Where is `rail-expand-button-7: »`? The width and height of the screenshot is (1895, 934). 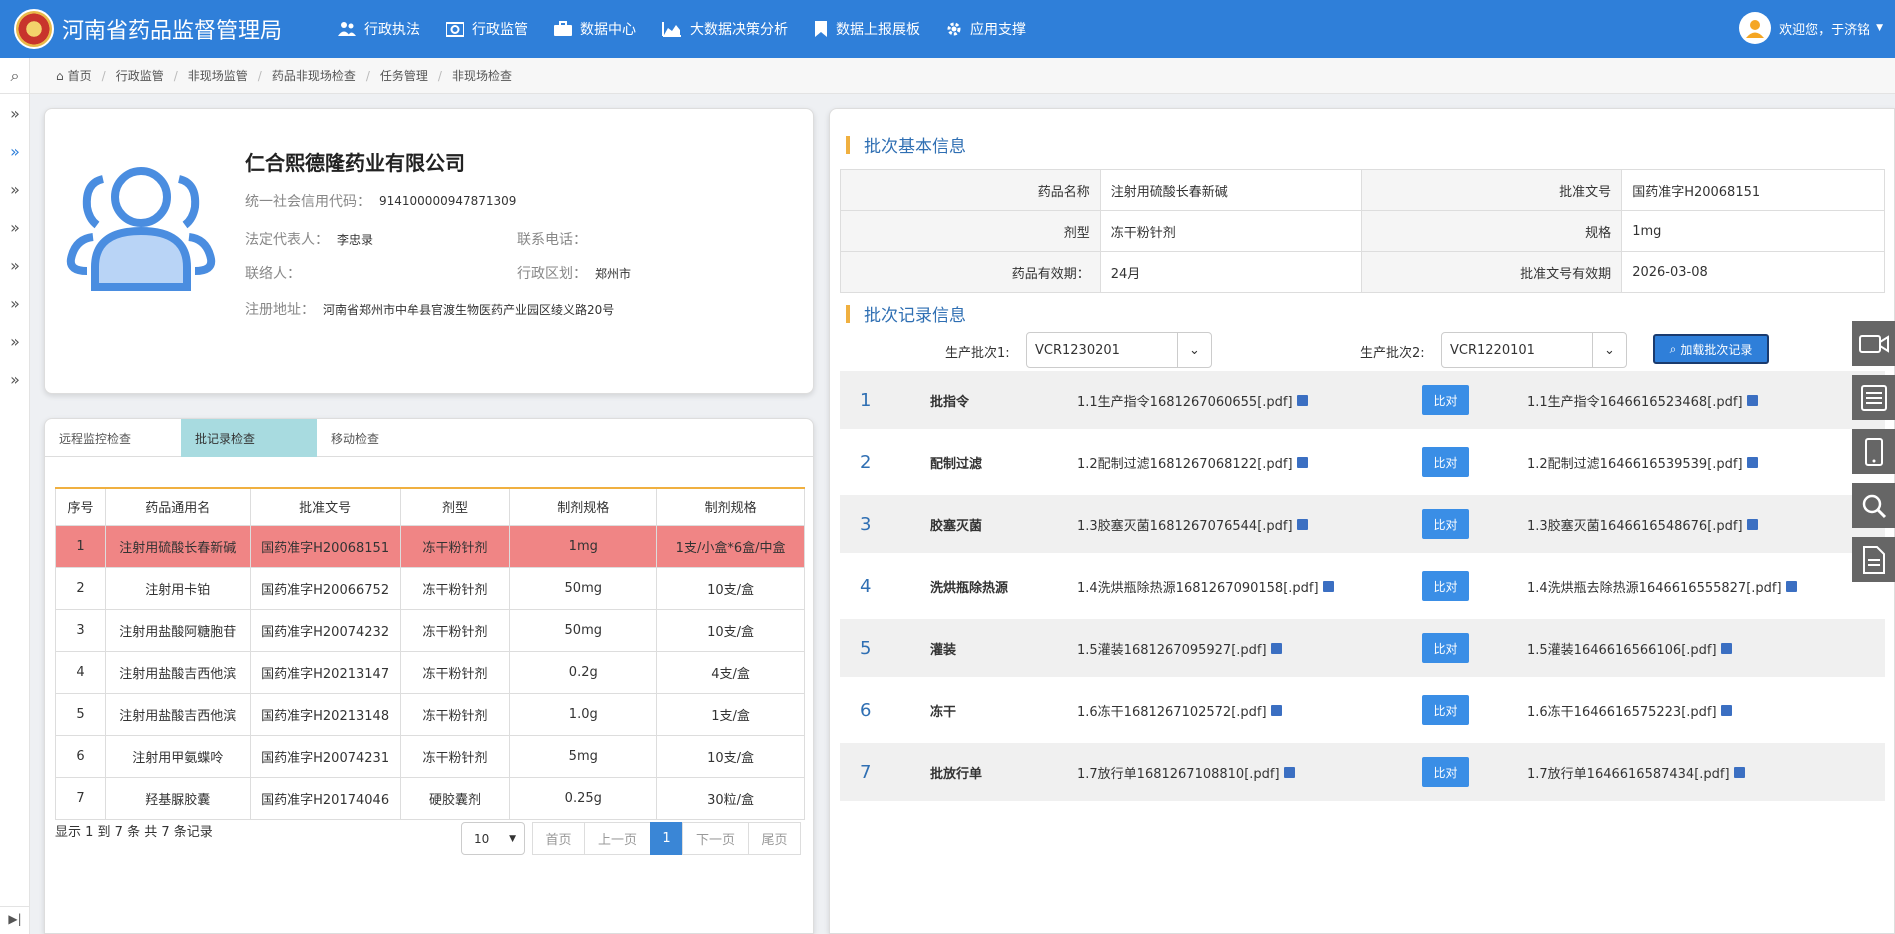
rail-expand-button-7: » is located at coordinates (15, 341).